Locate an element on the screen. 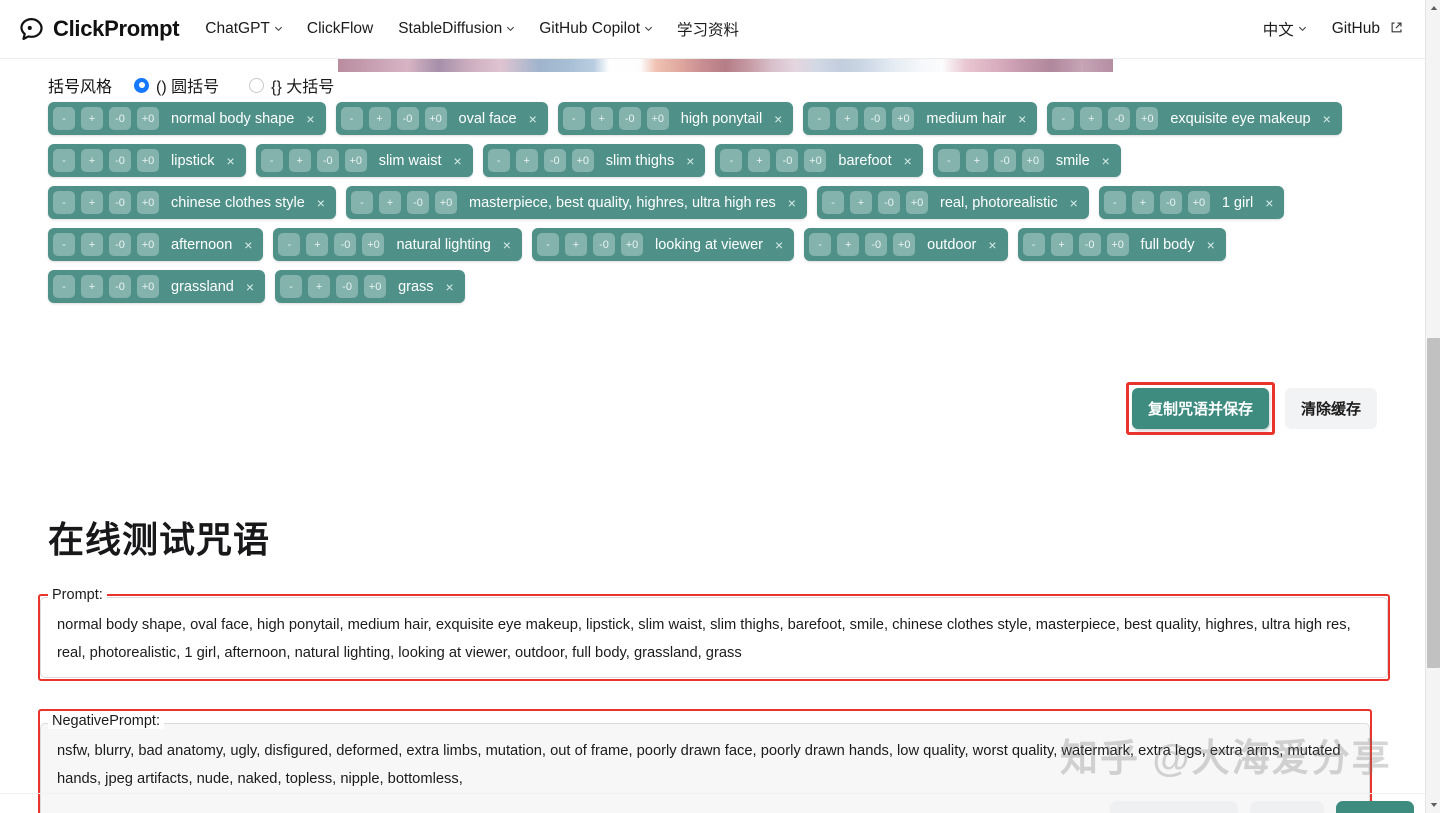  scroll-up-arrow-icon is located at coordinates (1433, 8).